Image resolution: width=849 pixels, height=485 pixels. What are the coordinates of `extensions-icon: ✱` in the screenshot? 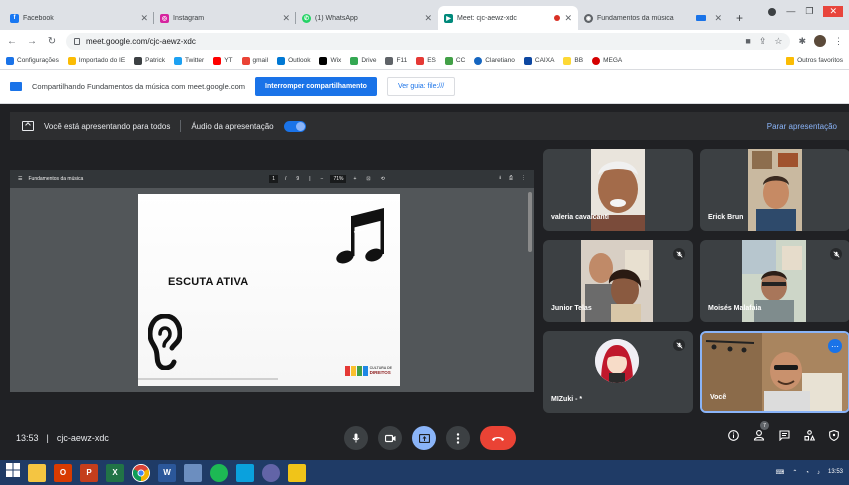 It's located at (802, 41).